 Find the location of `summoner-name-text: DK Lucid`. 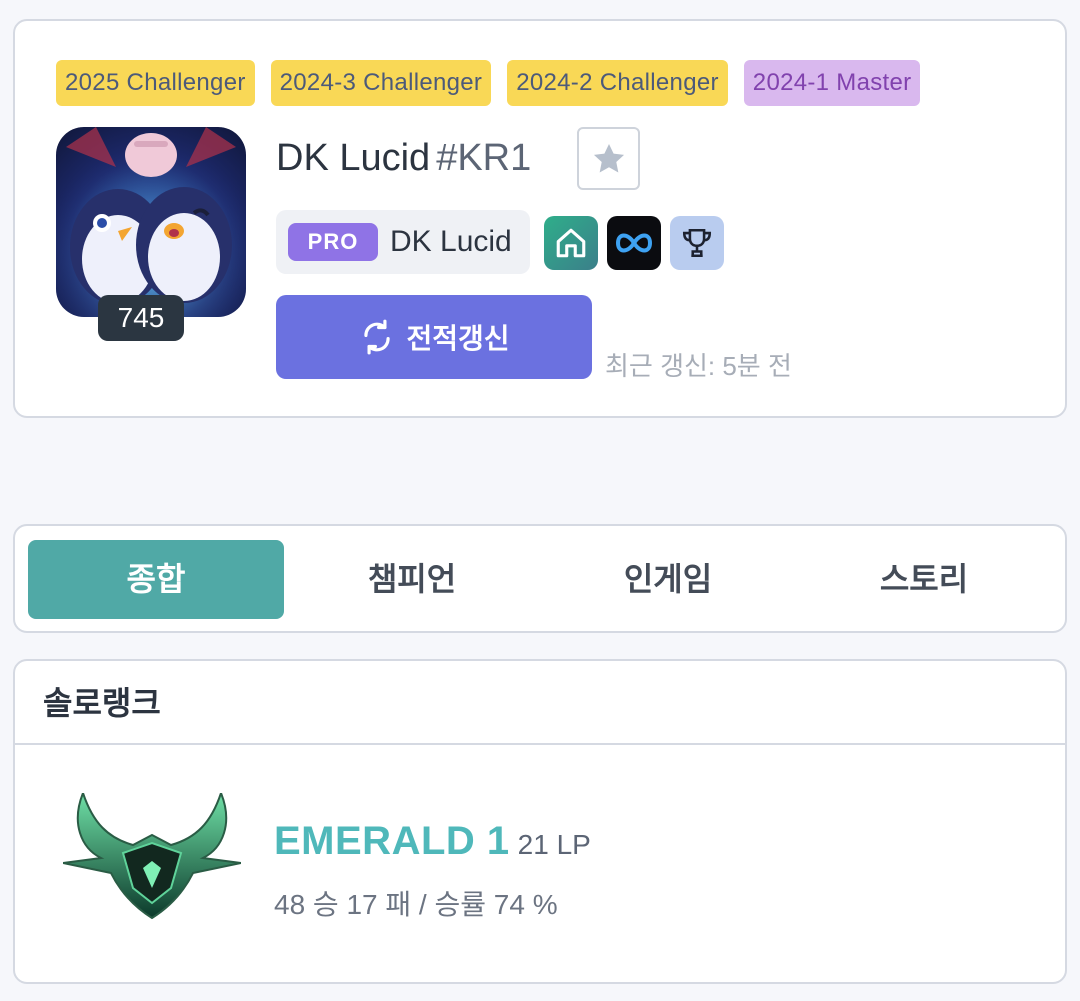

summoner-name-text: DK Lucid is located at coordinates (353, 158).